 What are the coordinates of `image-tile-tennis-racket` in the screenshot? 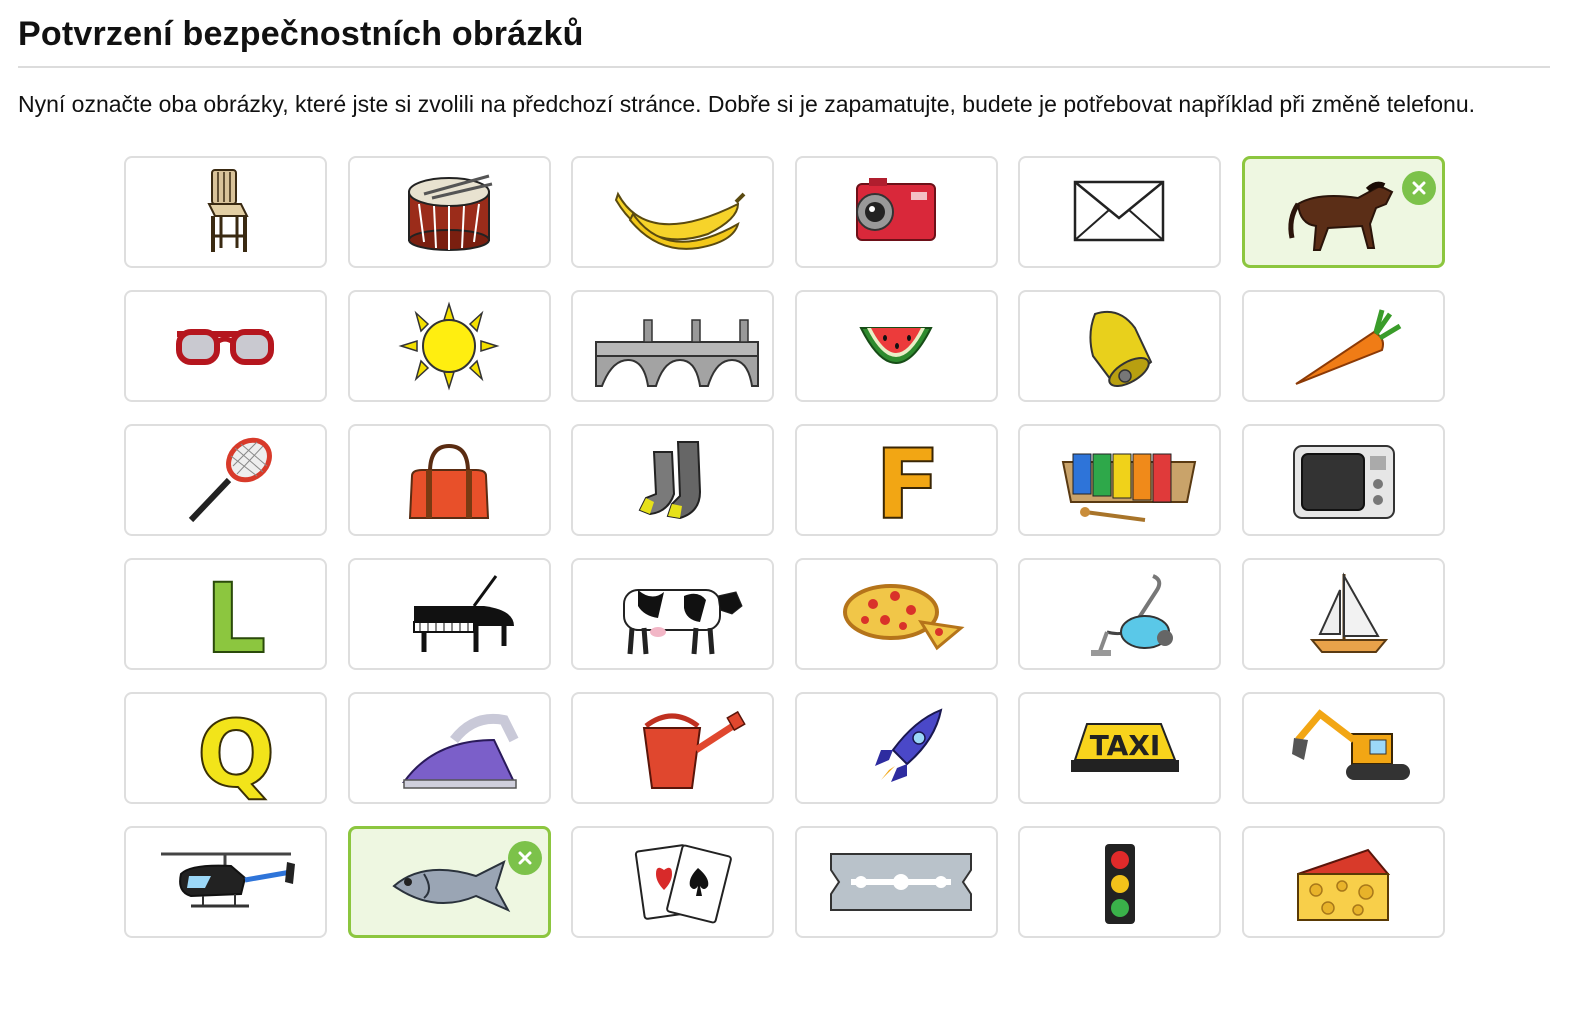 It's located at (225, 480).